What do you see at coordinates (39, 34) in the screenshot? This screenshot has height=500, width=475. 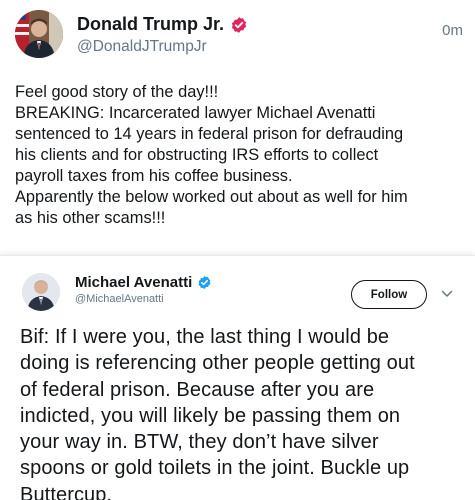 I see `author-avatar` at bounding box center [39, 34].